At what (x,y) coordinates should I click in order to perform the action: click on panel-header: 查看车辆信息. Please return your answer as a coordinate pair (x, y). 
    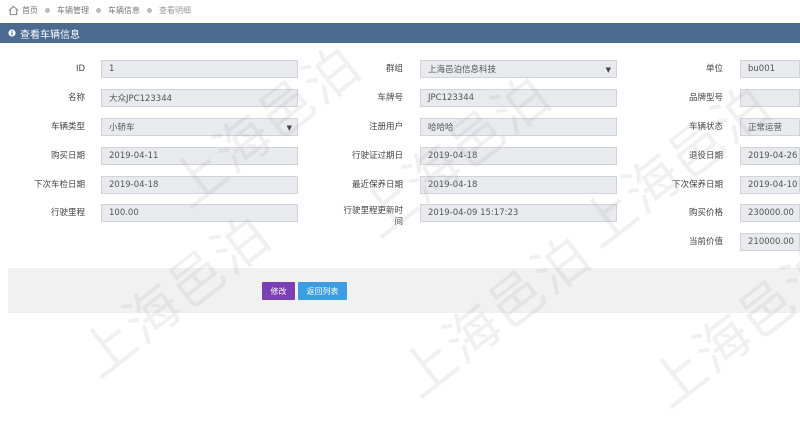
    Looking at the image, I should click on (400, 33).